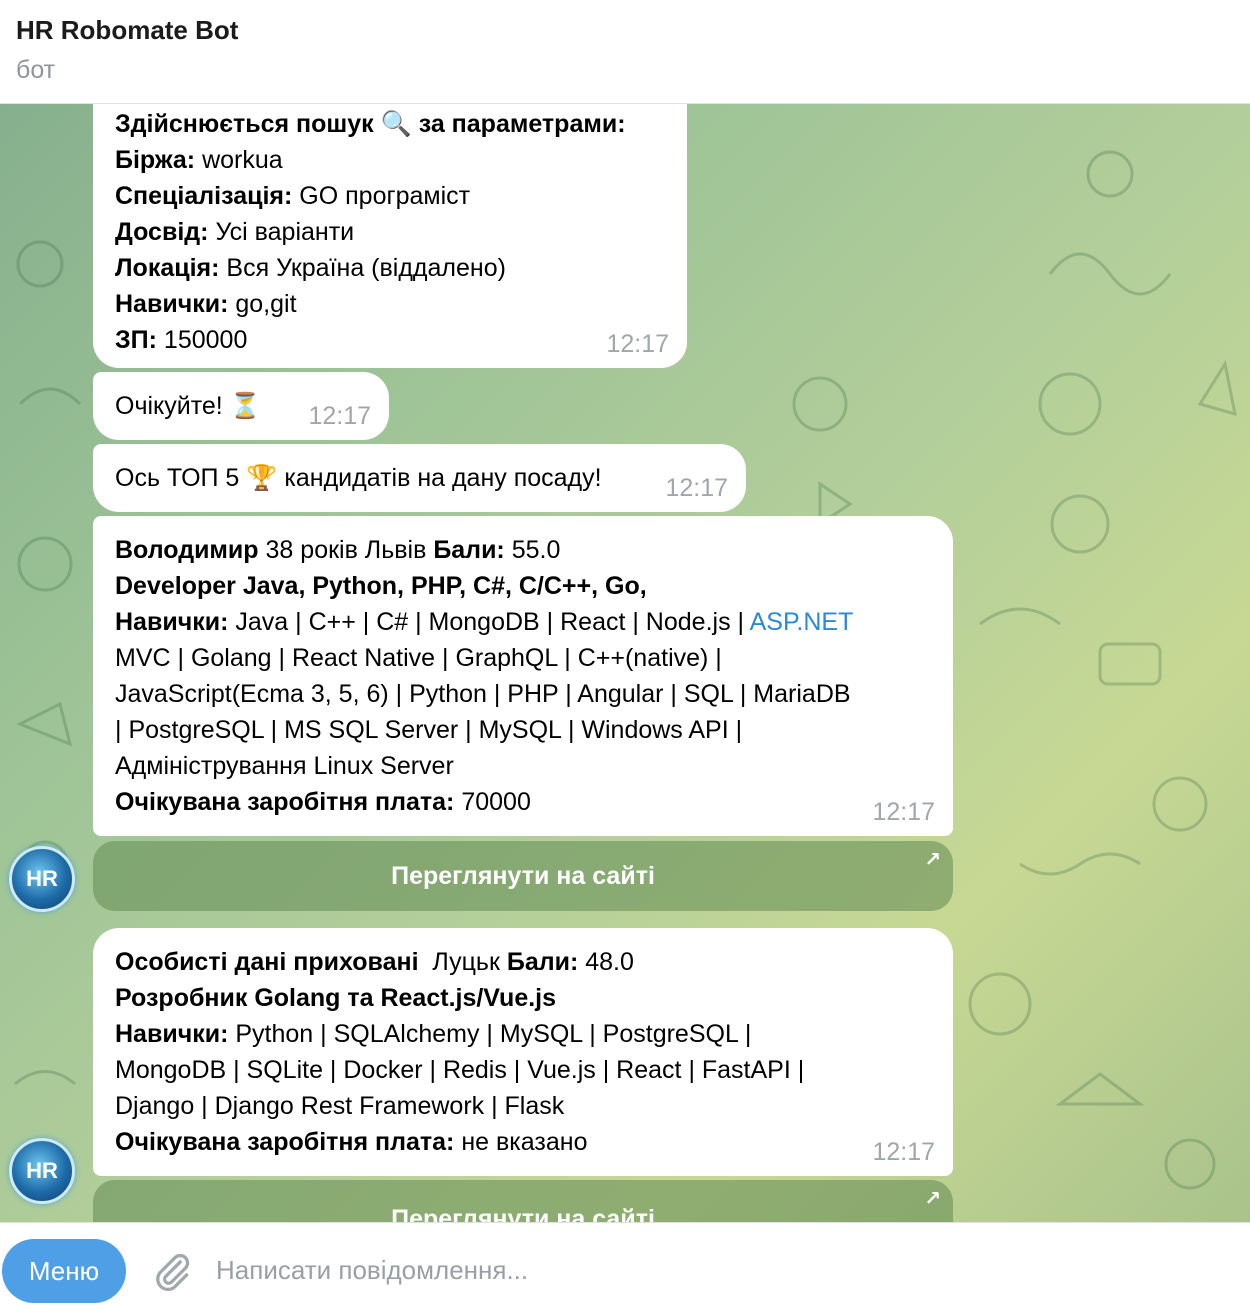 The image size is (1250, 1311). I want to click on message-input, so click(716, 1270).